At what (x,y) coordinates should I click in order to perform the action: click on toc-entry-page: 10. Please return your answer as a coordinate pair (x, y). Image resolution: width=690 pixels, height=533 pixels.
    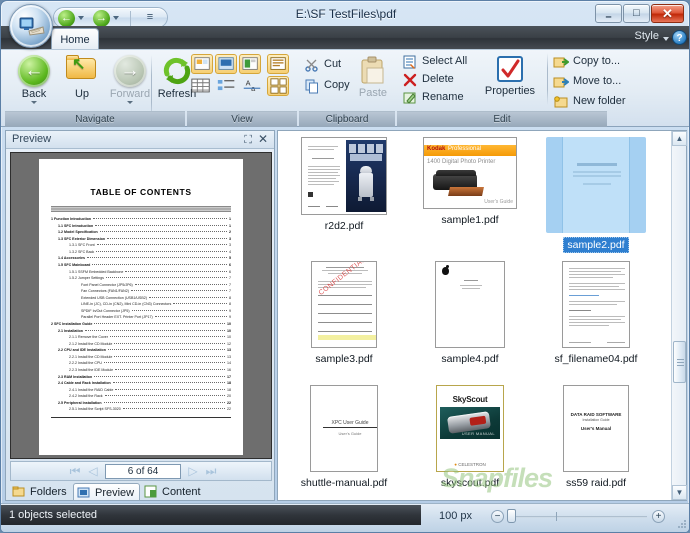
    Looking at the image, I should click on (229, 337).